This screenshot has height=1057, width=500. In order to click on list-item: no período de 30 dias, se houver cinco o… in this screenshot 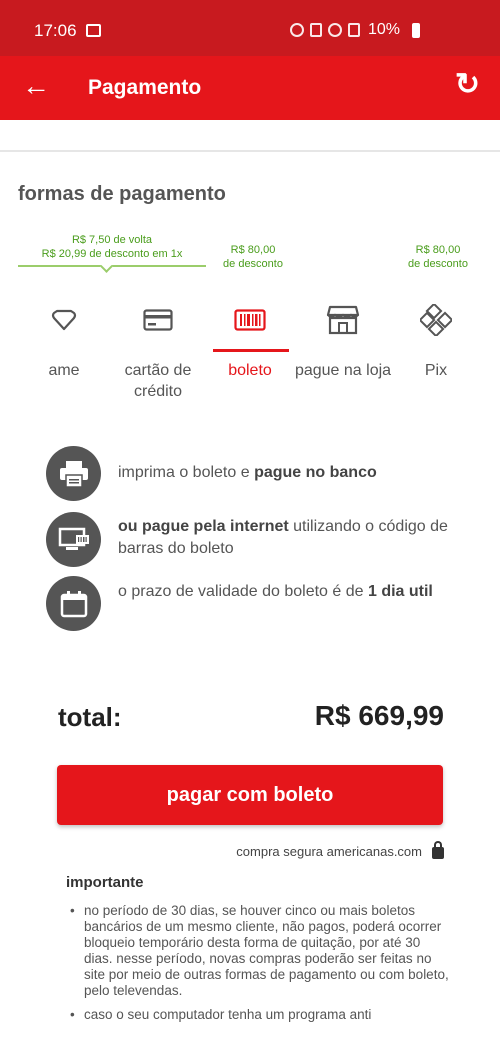, I will do `click(260, 951)`.